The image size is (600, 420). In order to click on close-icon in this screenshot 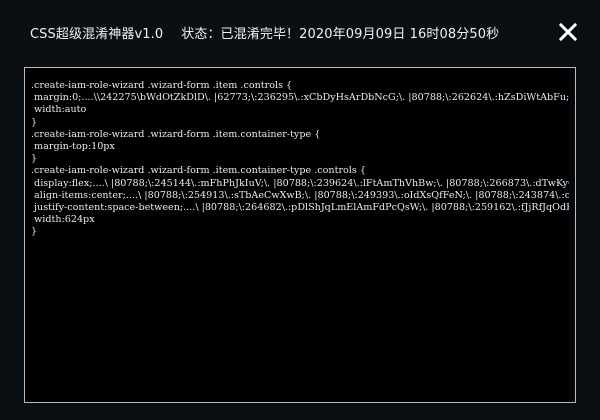, I will do `click(568, 32)`.